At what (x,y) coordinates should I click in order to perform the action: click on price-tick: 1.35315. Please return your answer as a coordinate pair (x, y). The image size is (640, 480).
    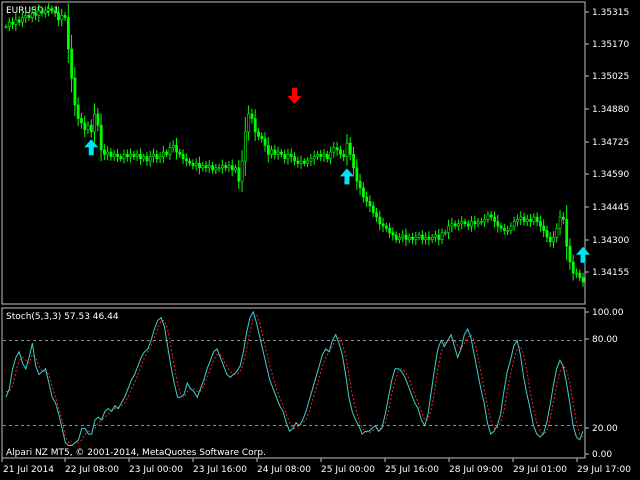
    Looking at the image, I should click on (610, 13).